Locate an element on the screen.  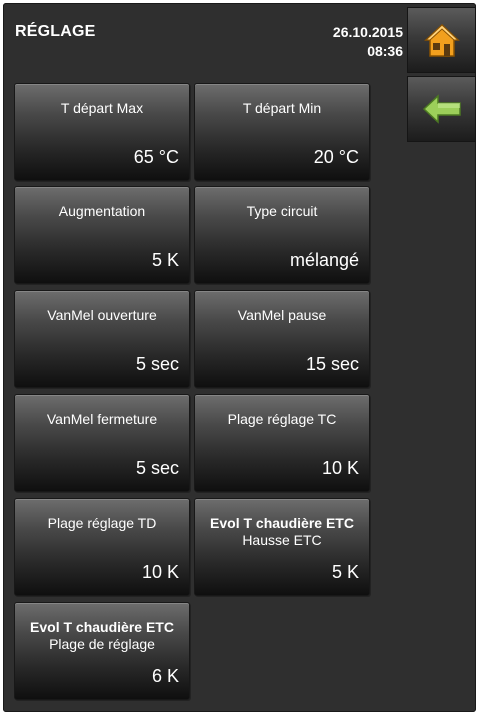
setting-value: 65 °C is located at coordinates (156, 157).